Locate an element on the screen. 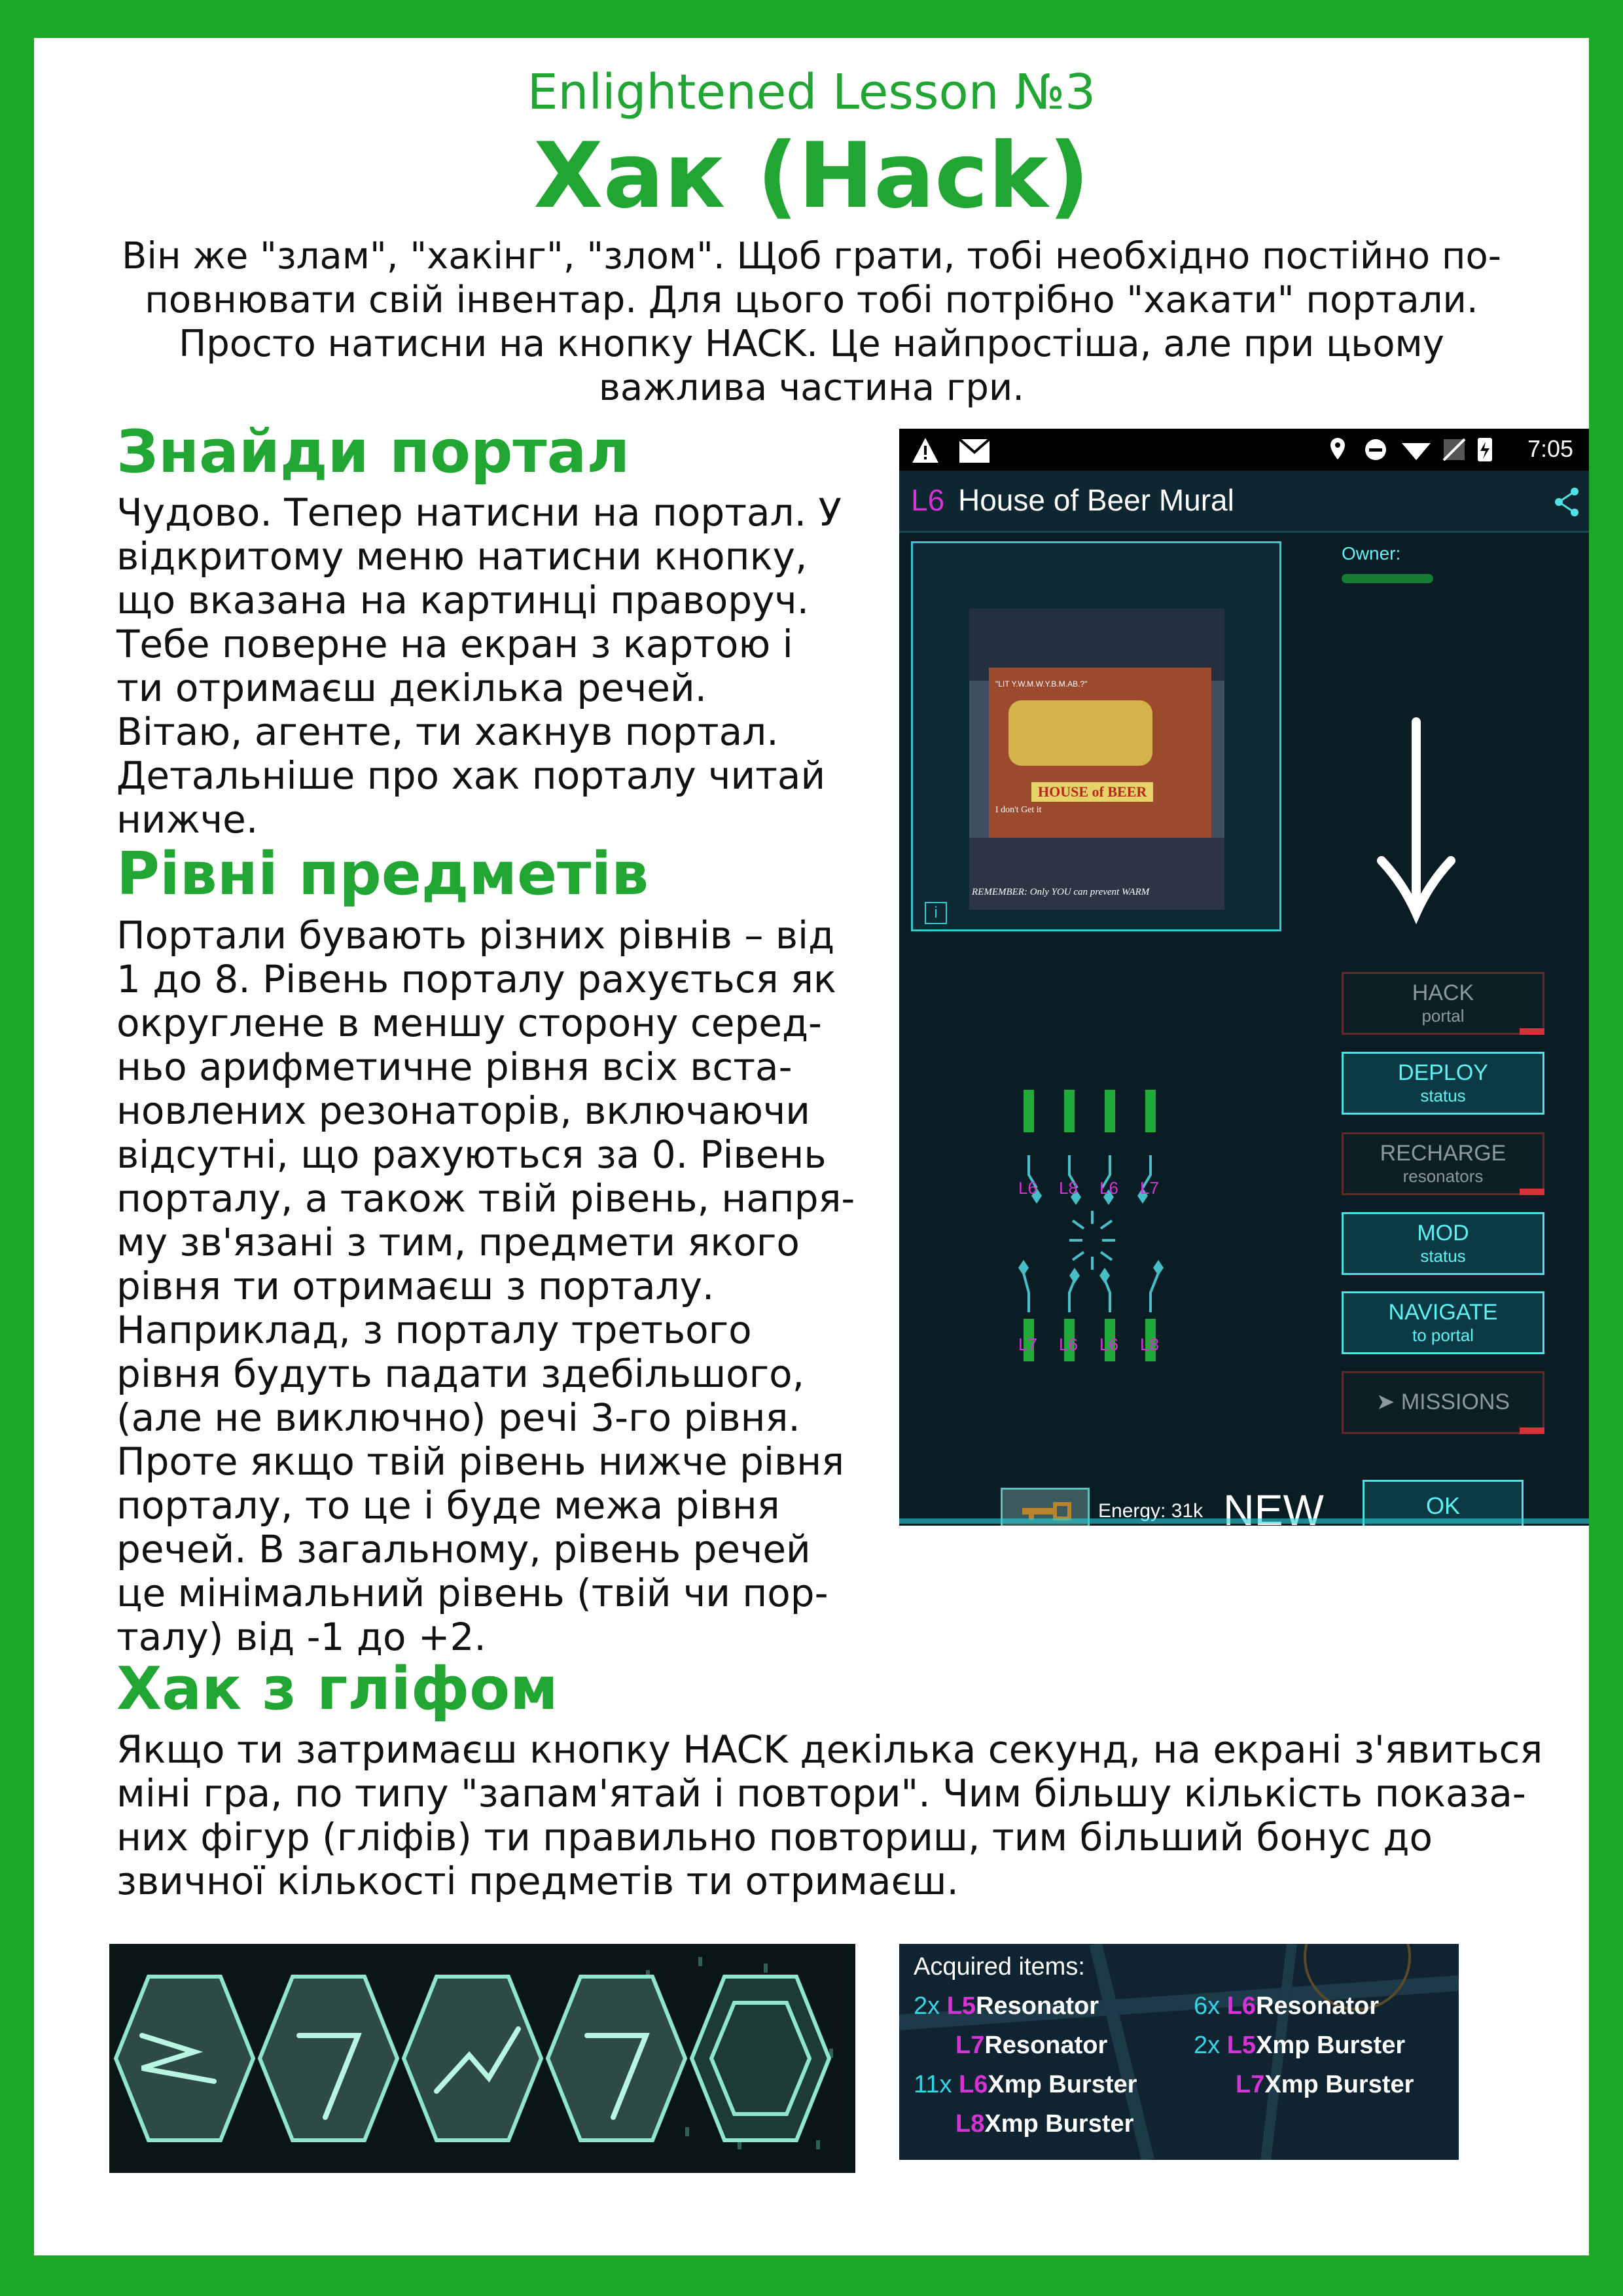 The height and width of the screenshot is (2296, 1623). text-line: що вказана на картинці праворуч. is located at coordinates (463, 600).